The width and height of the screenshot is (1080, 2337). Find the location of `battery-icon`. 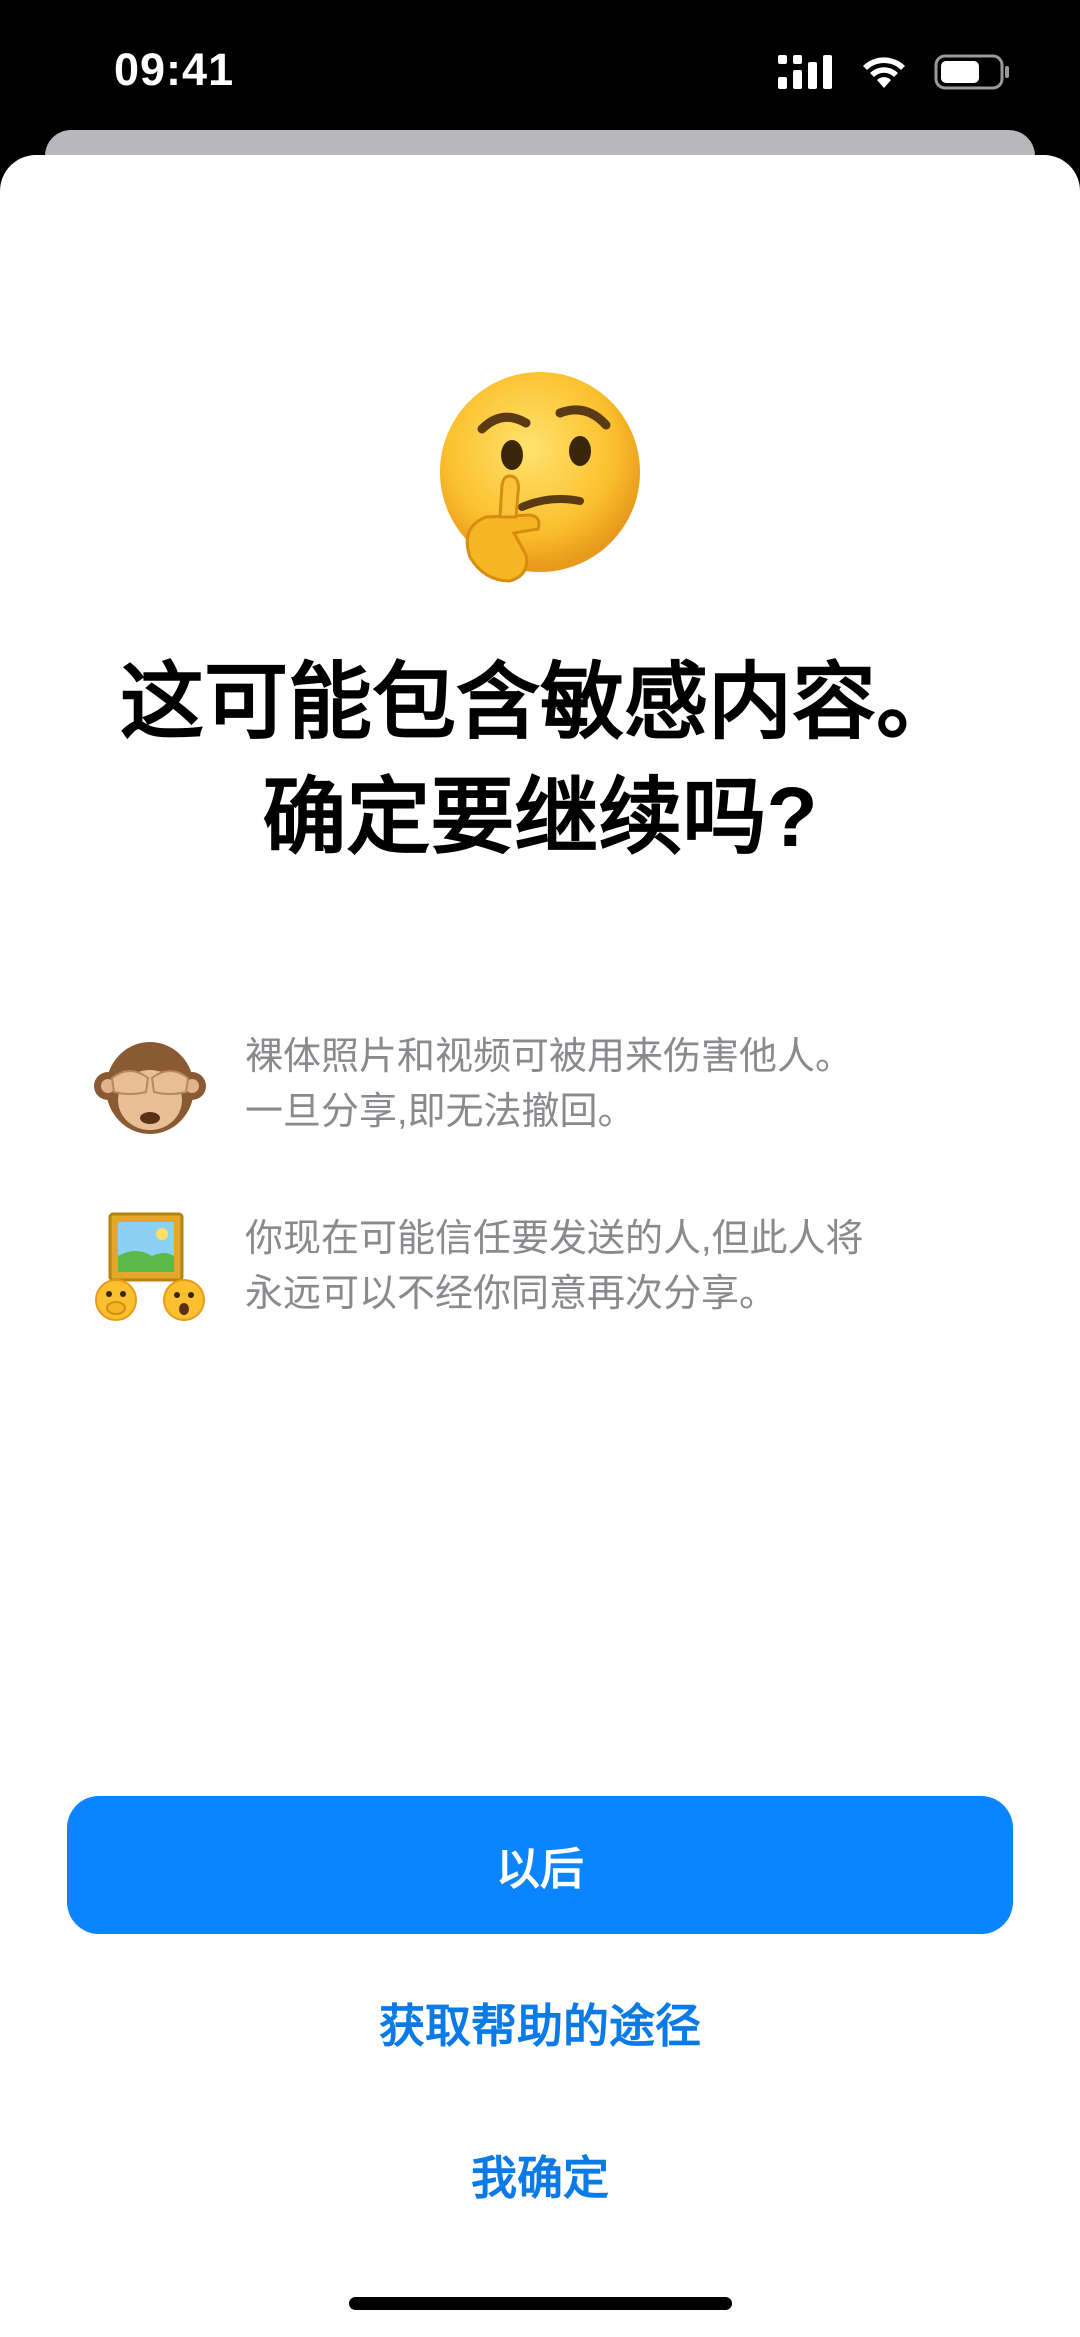

battery-icon is located at coordinates (971, 72).